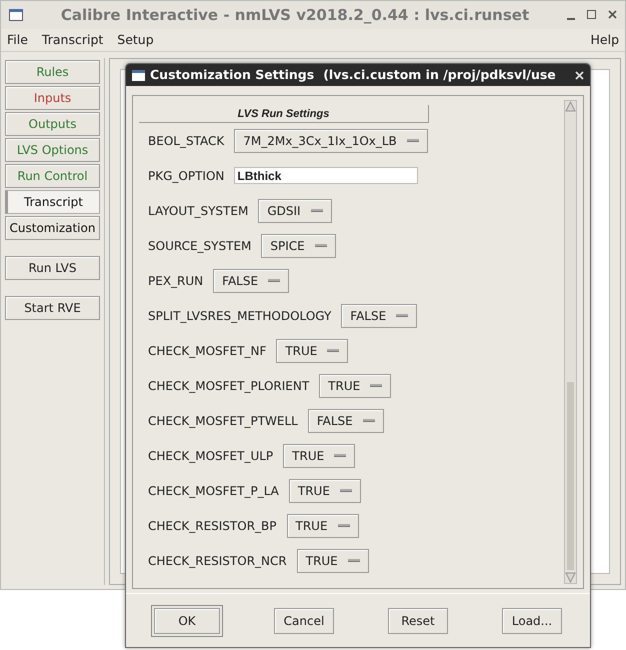 The image size is (626, 650). What do you see at coordinates (52, 228) in the screenshot?
I see `sidebar-button: Customization` at bounding box center [52, 228].